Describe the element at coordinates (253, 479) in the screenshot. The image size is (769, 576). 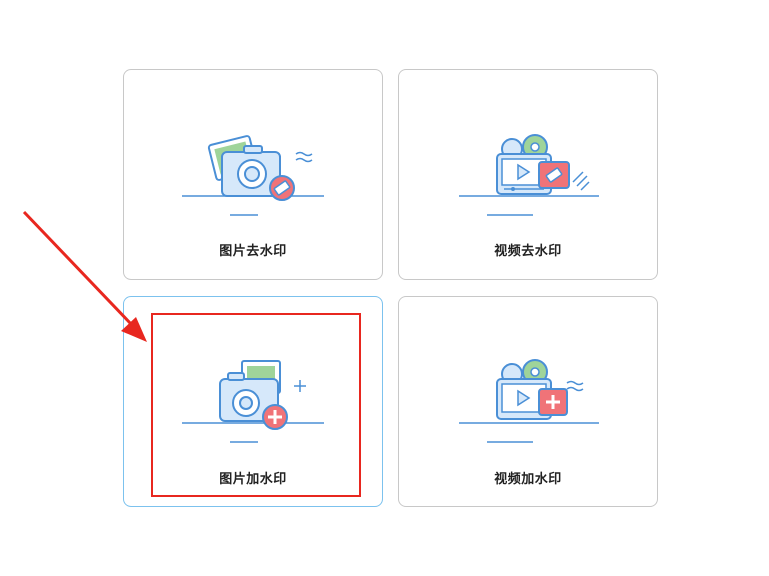
I see `card-label: 图片加水印` at that location.